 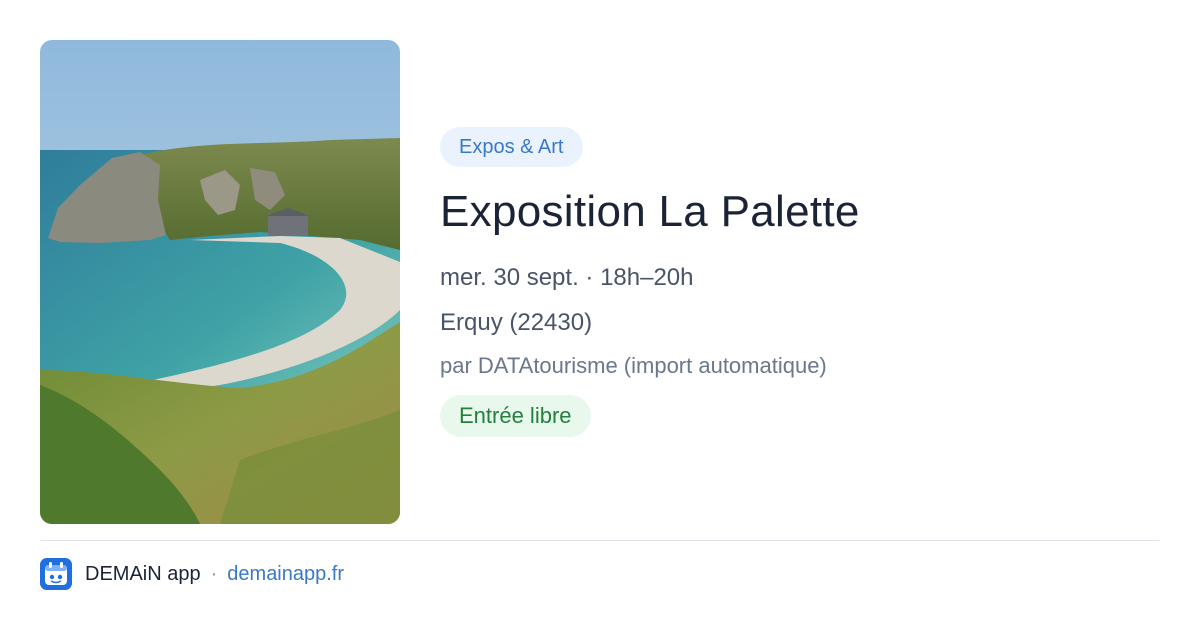 I want to click on price-badge: Entrée libre, so click(x=515, y=416).